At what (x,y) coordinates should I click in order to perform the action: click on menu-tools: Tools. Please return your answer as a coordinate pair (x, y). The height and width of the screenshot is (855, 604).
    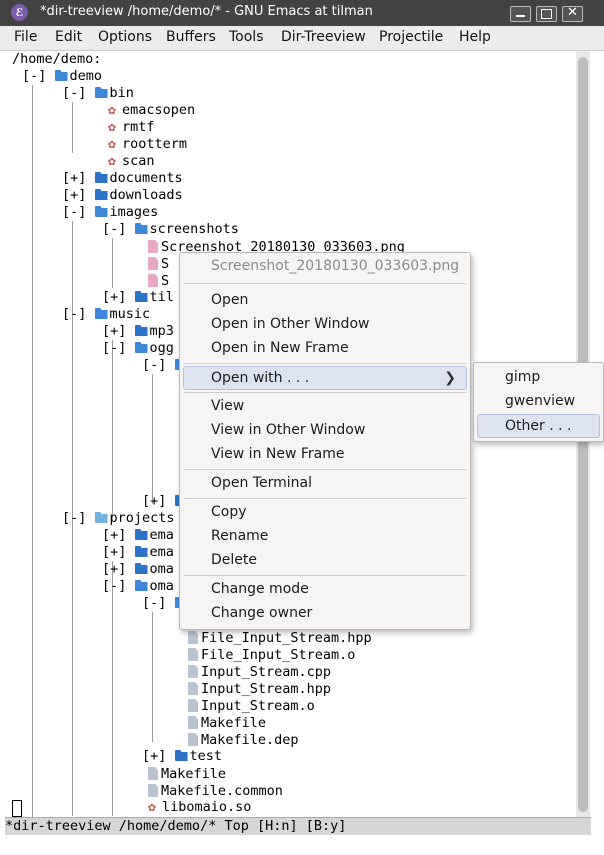
    Looking at the image, I should click on (246, 37).